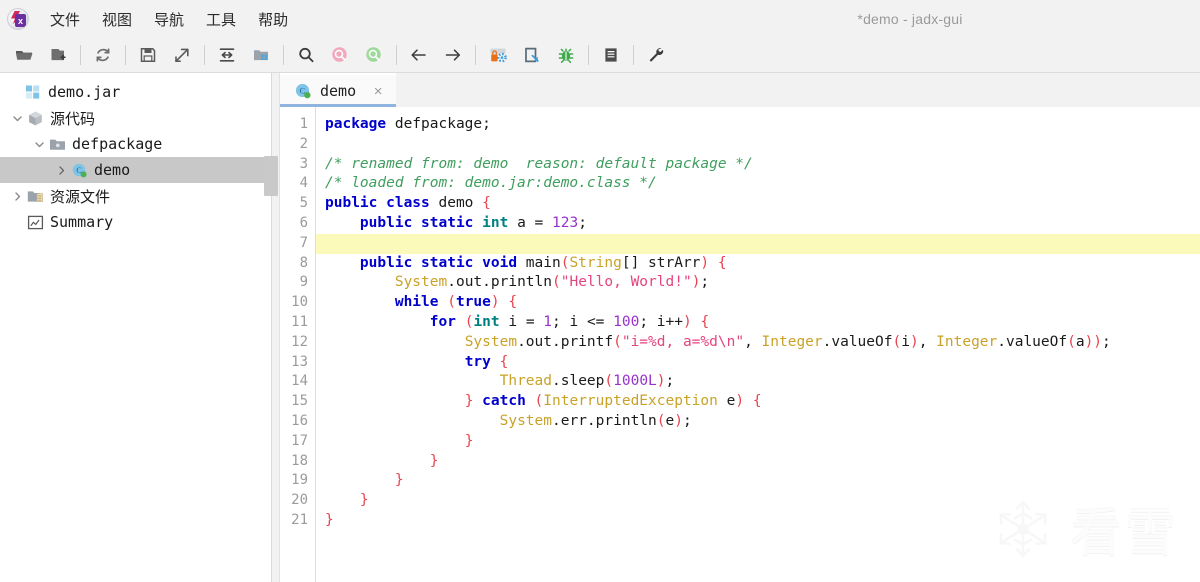  What do you see at coordinates (182, 55) in the screenshot?
I see `export-icon` at bounding box center [182, 55].